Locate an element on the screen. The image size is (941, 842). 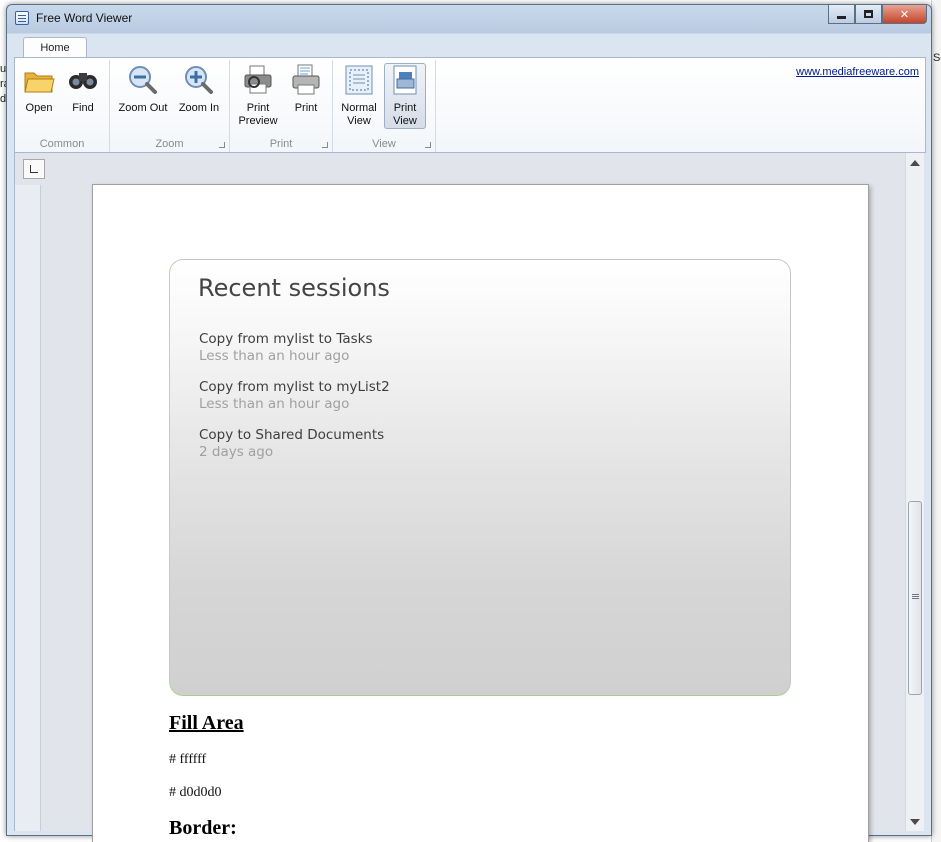
recent-sessions-title: Recent sessions is located at coordinates (294, 288).